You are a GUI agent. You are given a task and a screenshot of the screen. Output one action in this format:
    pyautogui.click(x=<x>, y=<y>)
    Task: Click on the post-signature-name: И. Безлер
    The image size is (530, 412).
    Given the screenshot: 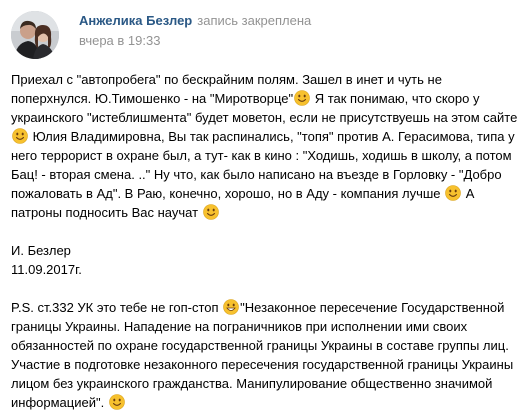 What is the action you would take?
    pyautogui.click(x=41, y=250)
    